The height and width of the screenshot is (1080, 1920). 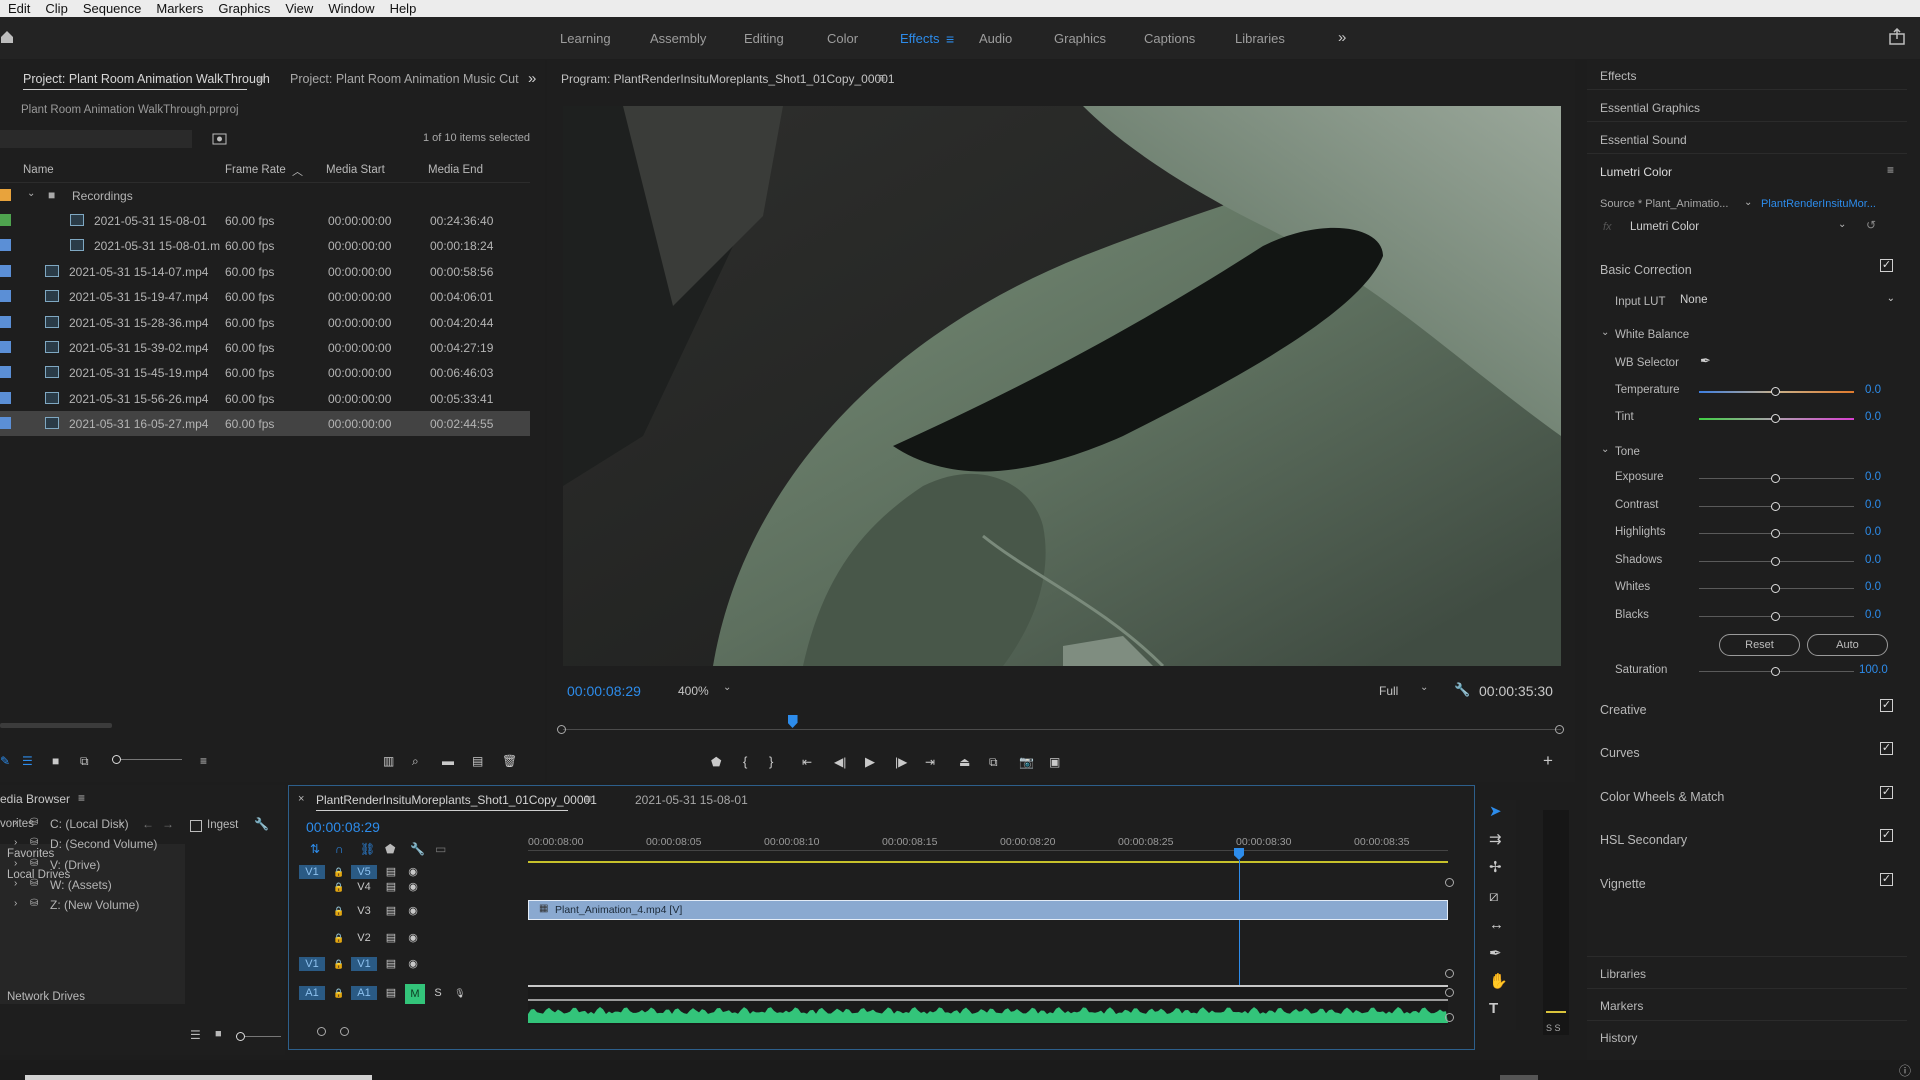 I want to click on scroll-thumb, so click(x=1519, y=1077).